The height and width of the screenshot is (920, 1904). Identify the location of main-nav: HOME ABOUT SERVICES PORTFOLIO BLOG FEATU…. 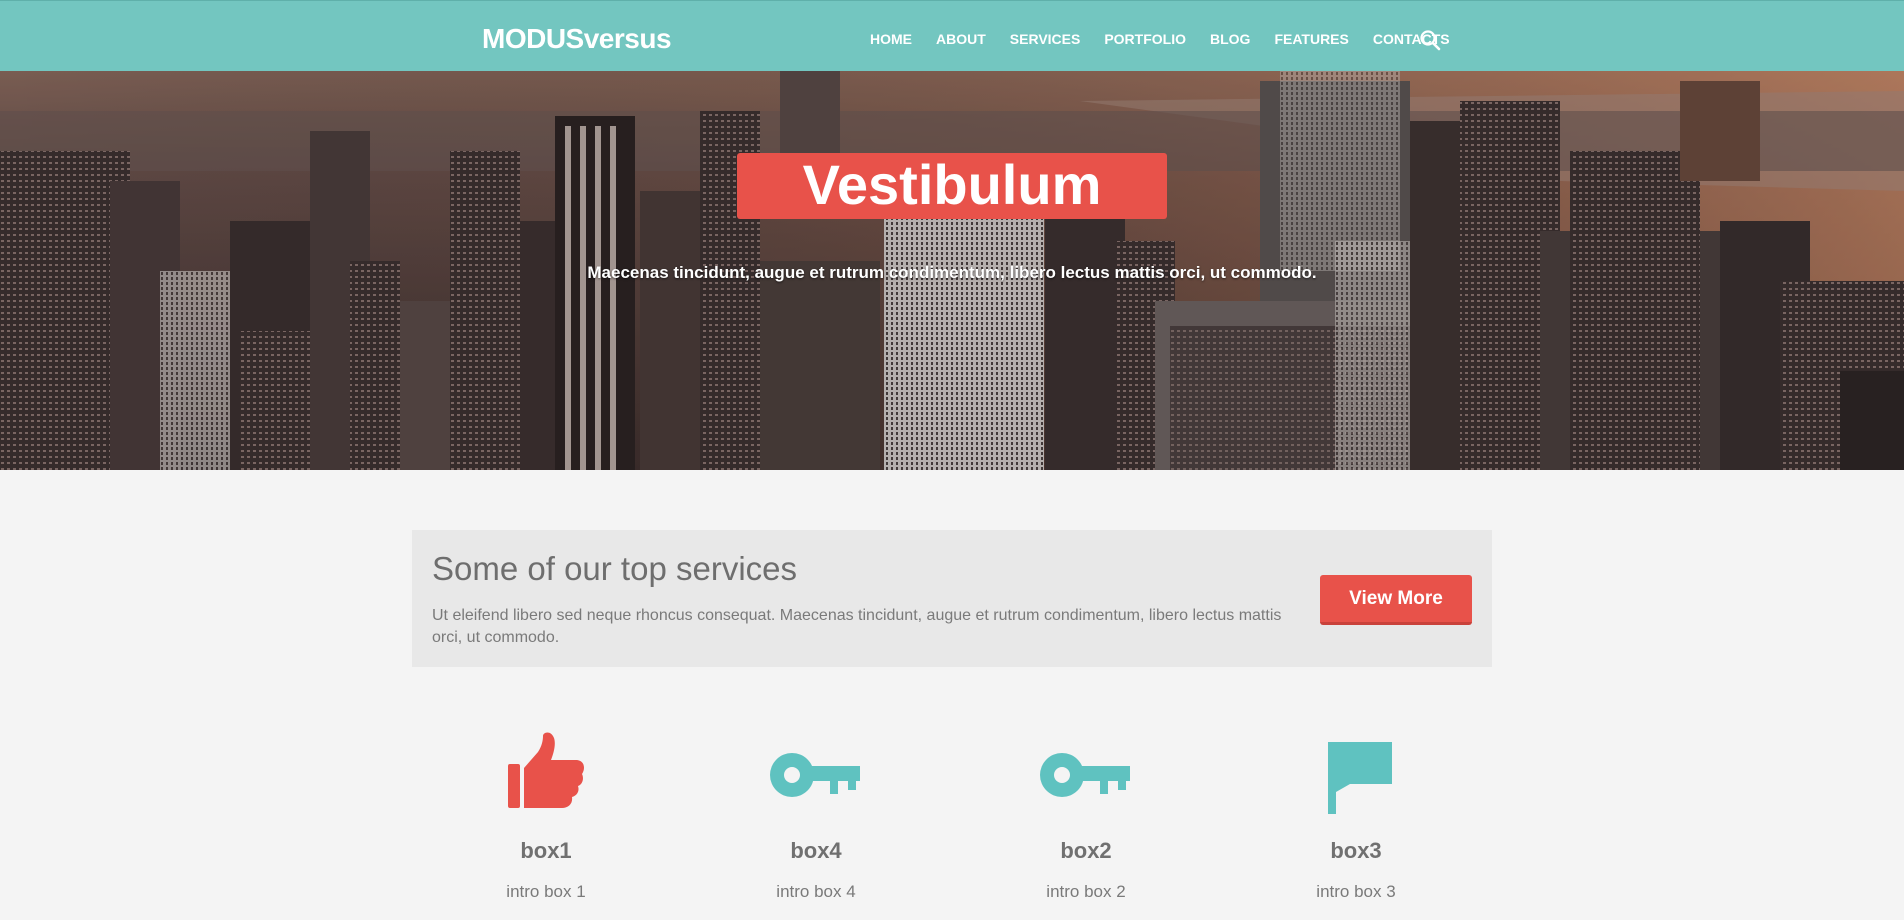
(1172, 39).